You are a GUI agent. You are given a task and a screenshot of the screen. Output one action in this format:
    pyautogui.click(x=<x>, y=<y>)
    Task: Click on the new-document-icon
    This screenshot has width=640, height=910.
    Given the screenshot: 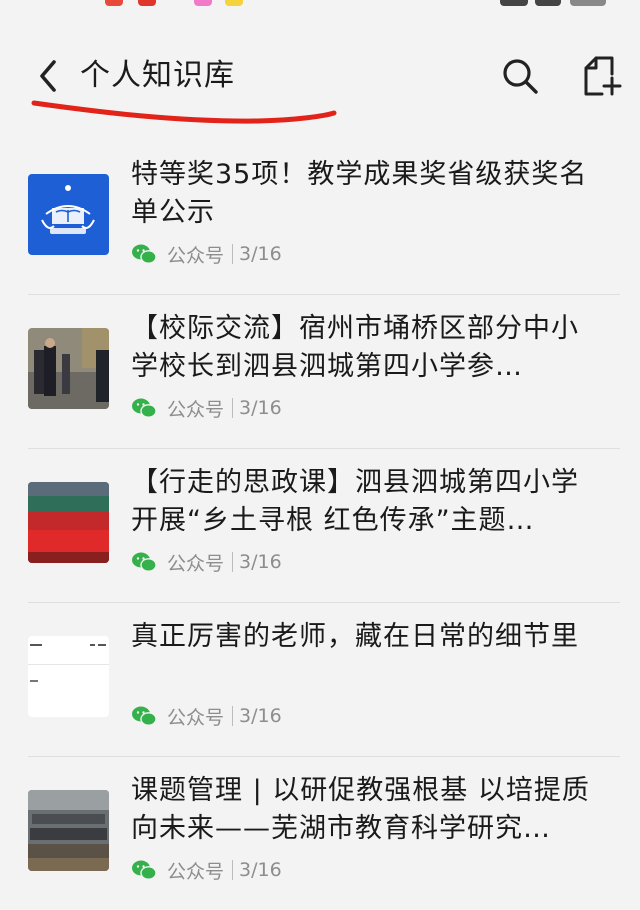 What is the action you would take?
    pyautogui.click(x=603, y=76)
    